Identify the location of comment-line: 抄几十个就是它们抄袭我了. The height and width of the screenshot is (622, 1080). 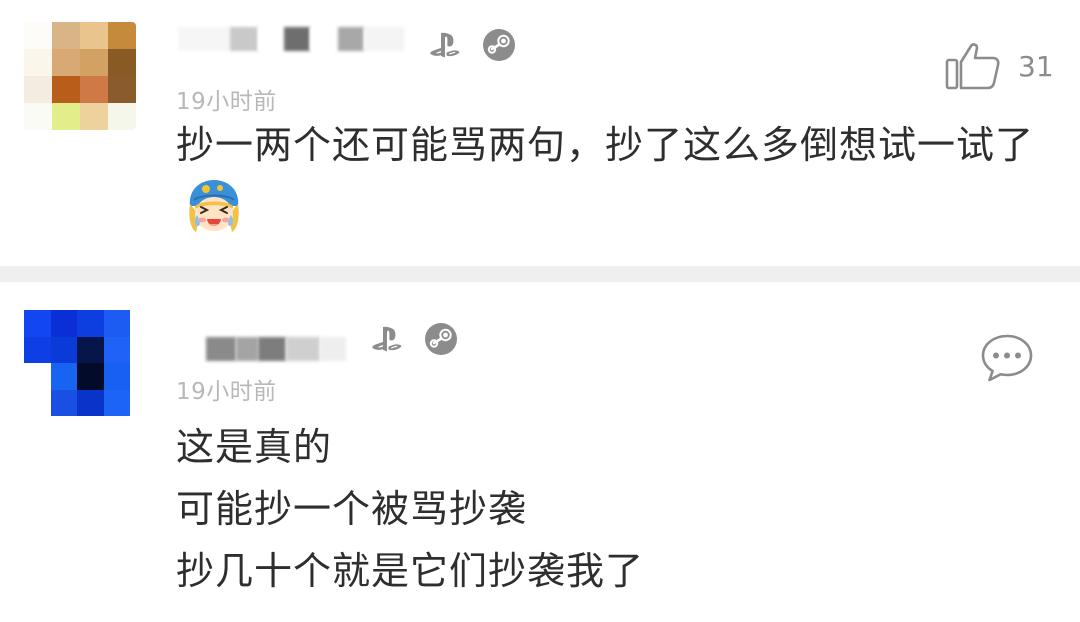
(410, 571).